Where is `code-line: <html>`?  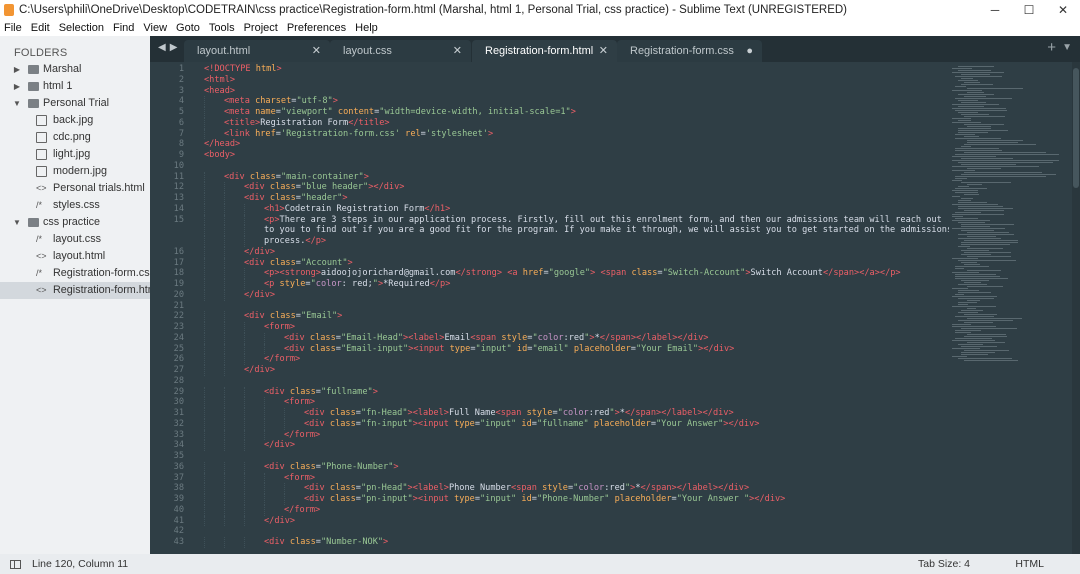
code-line: <html> is located at coordinates (576, 80).